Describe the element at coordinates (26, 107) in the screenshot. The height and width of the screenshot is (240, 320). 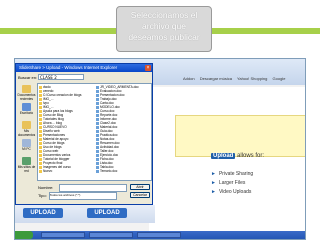
I see `desktop-icon` at that location.